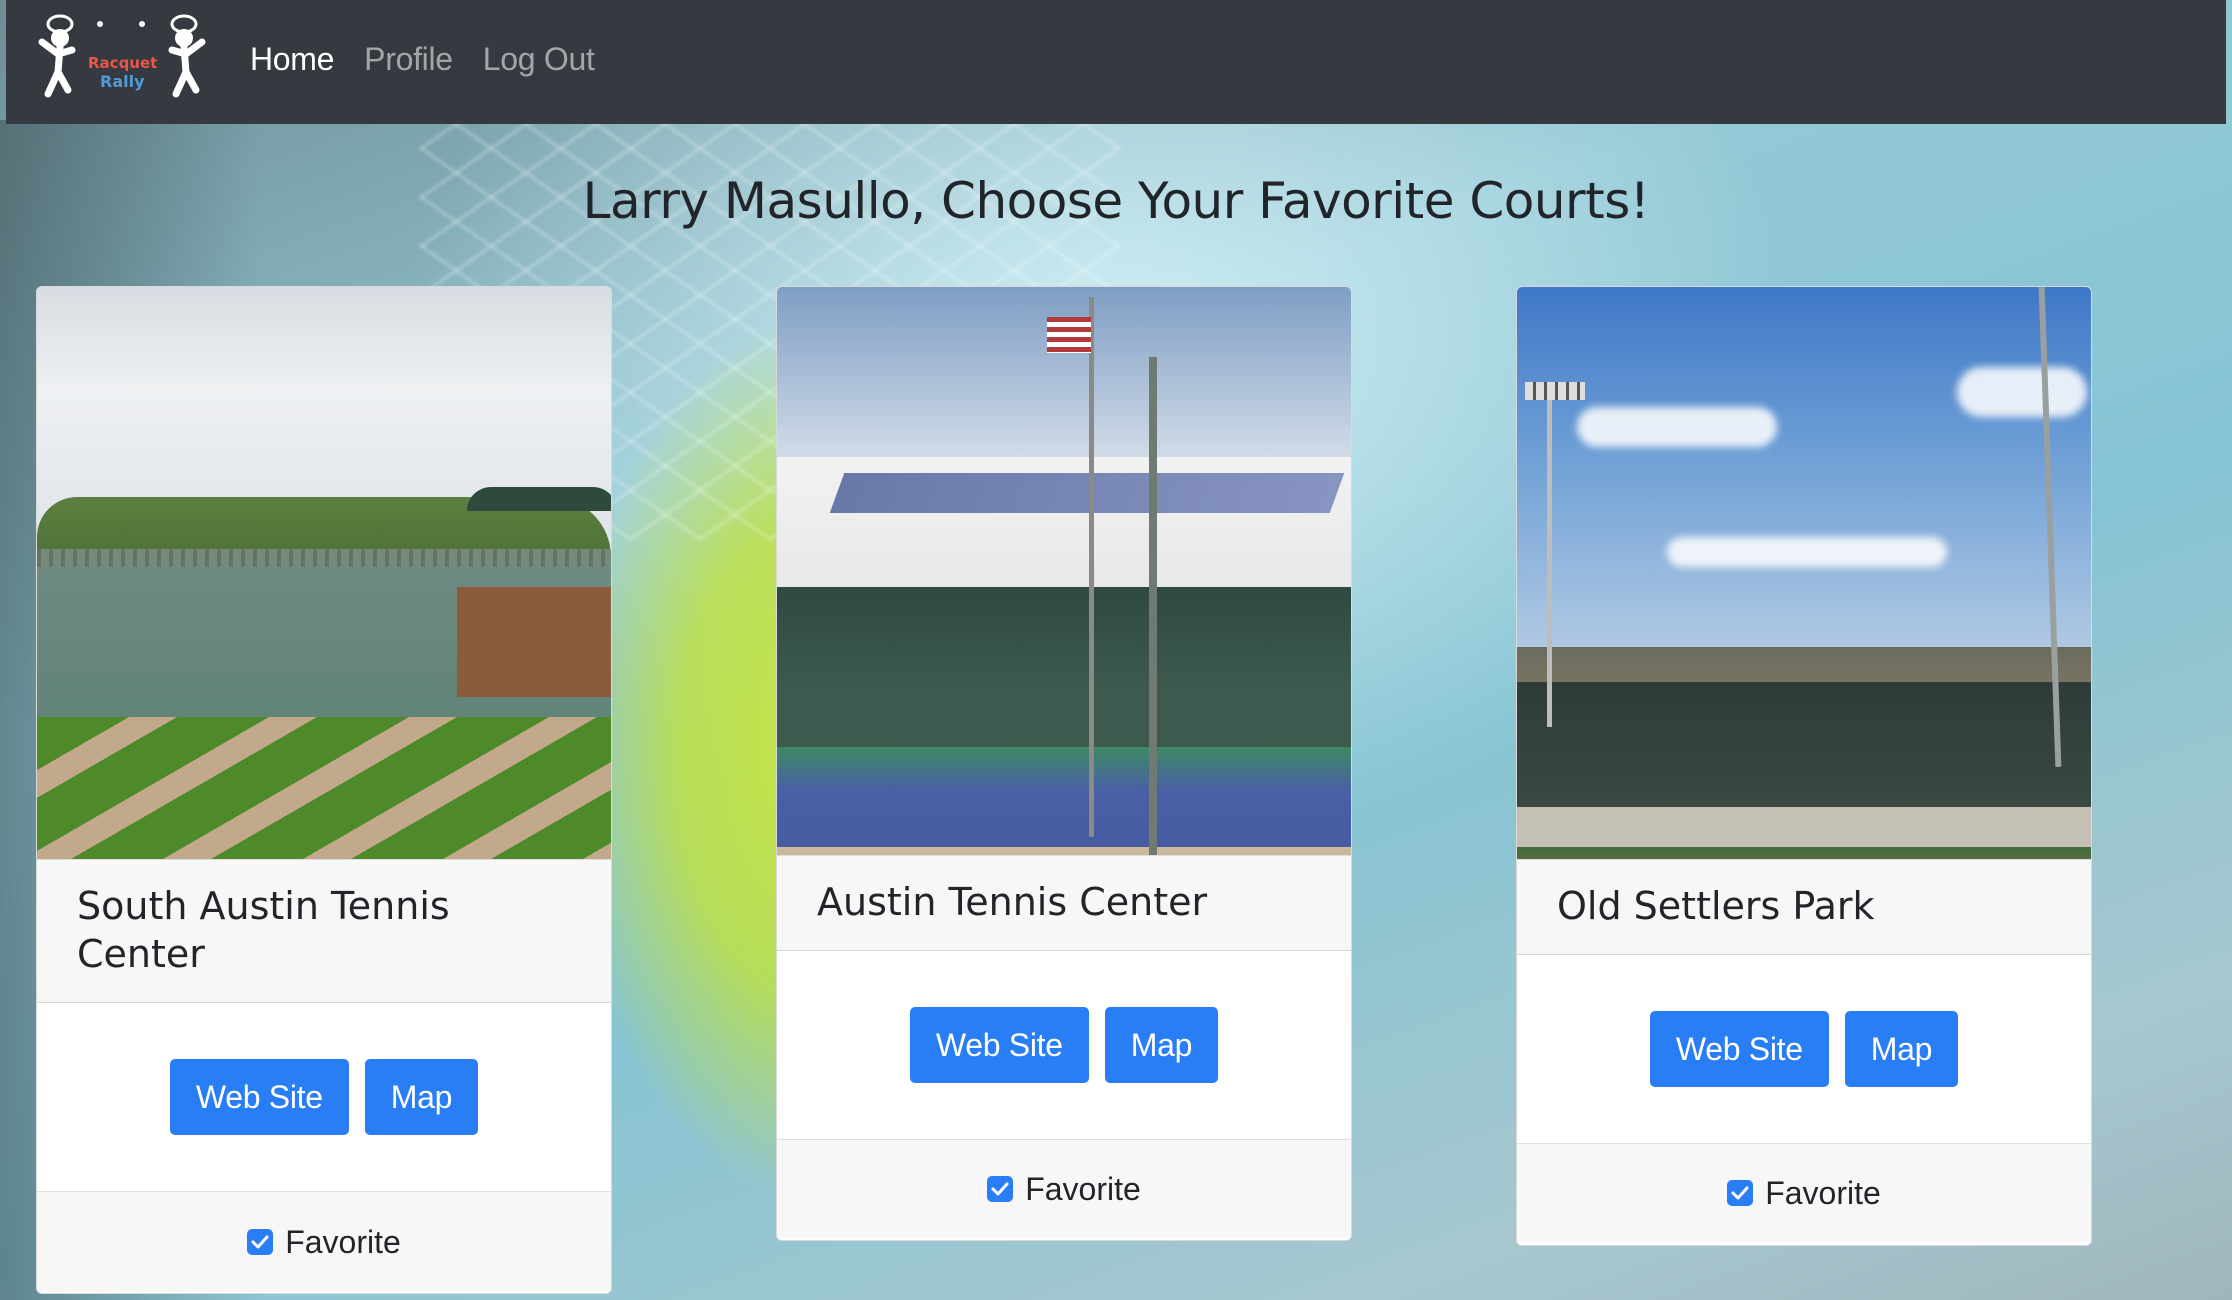 The width and height of the screenshot is (2232, 1300). What do you see at coordinates (292, 59) in the screenshot?
I see `nav-home-link: Home` at bounding box center [292, 59].